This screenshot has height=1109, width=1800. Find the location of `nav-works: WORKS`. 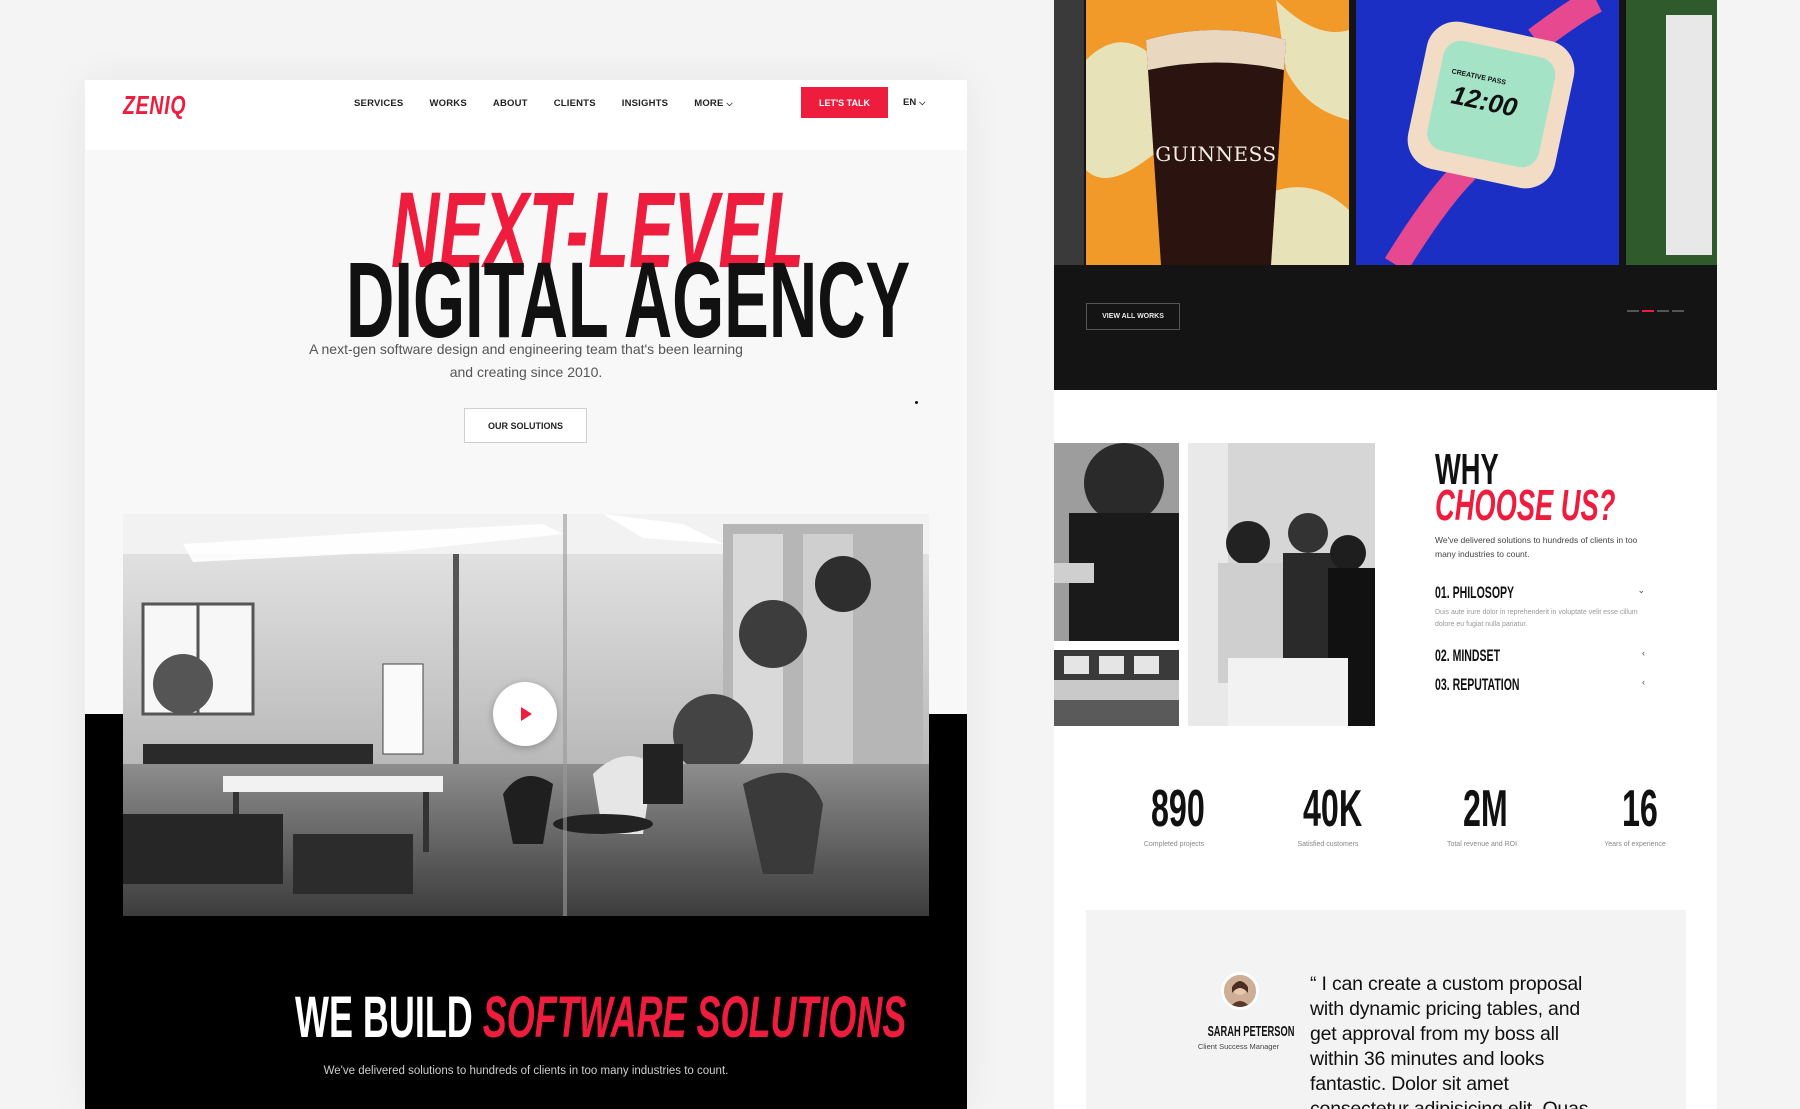

nav-works: WORKS is located at coordinates (447, 103).